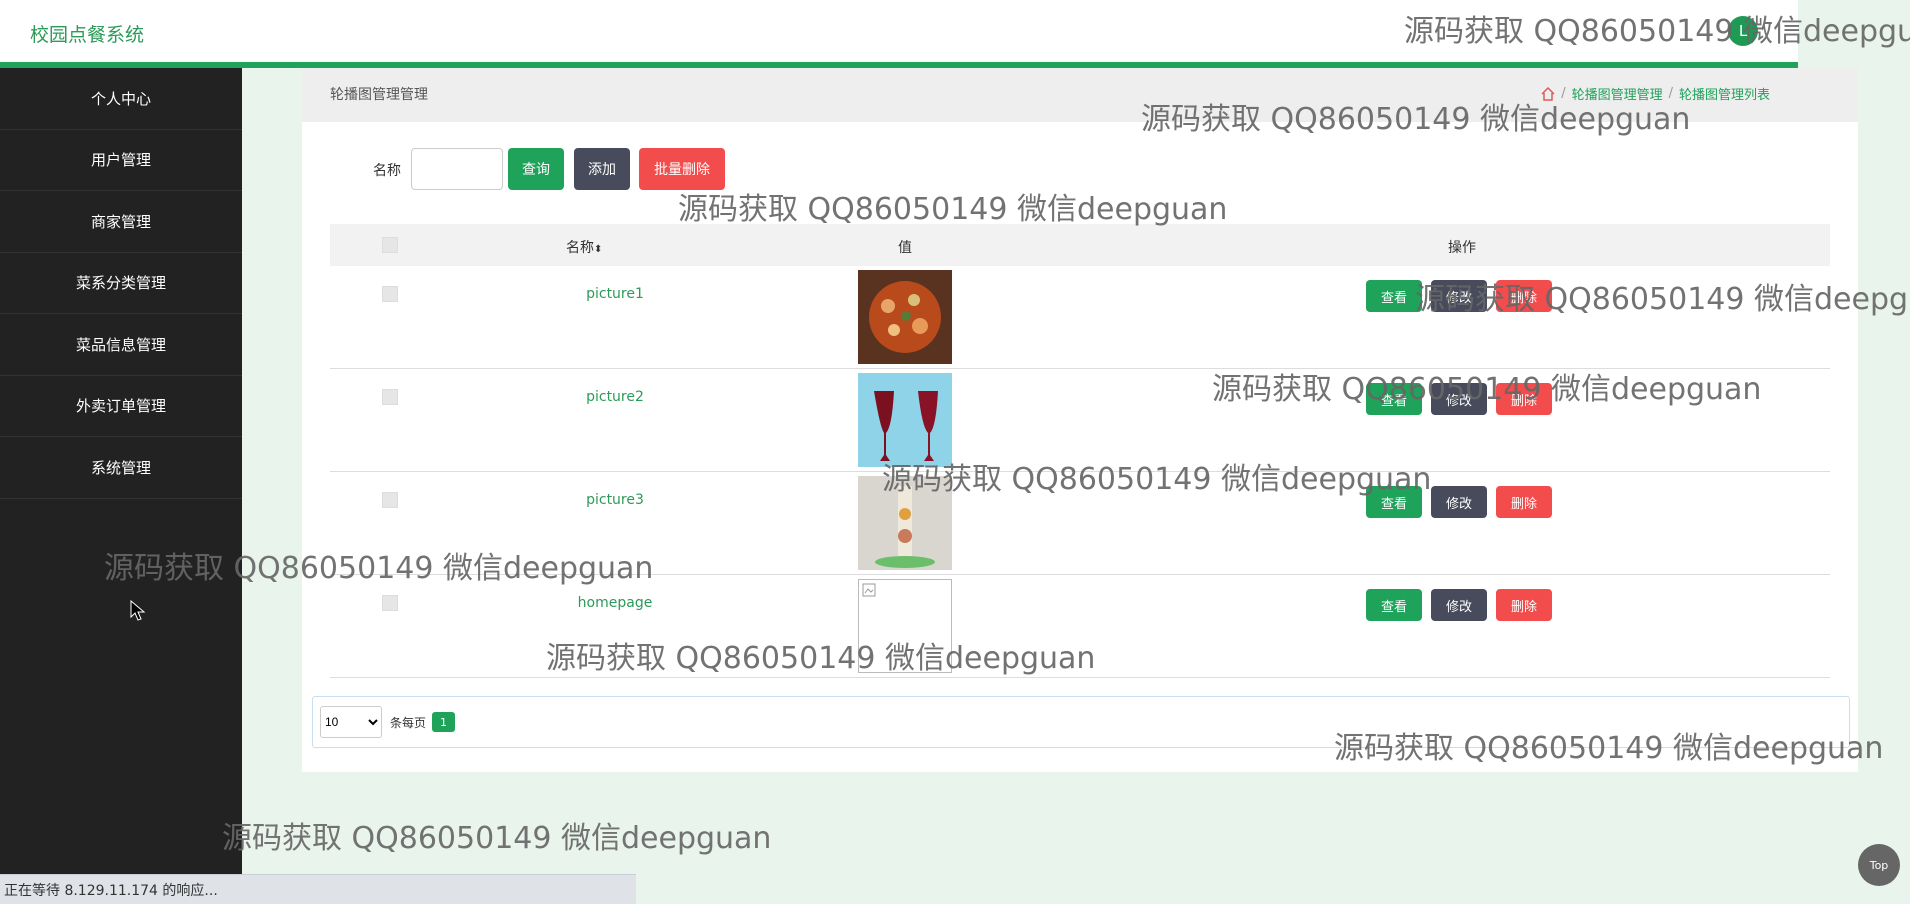 The width and height of the screenshot is (1910, 904). Describe the element at coordinates (408, 723) in the screenshot. I see `per-page-label: 条每页` at that location.